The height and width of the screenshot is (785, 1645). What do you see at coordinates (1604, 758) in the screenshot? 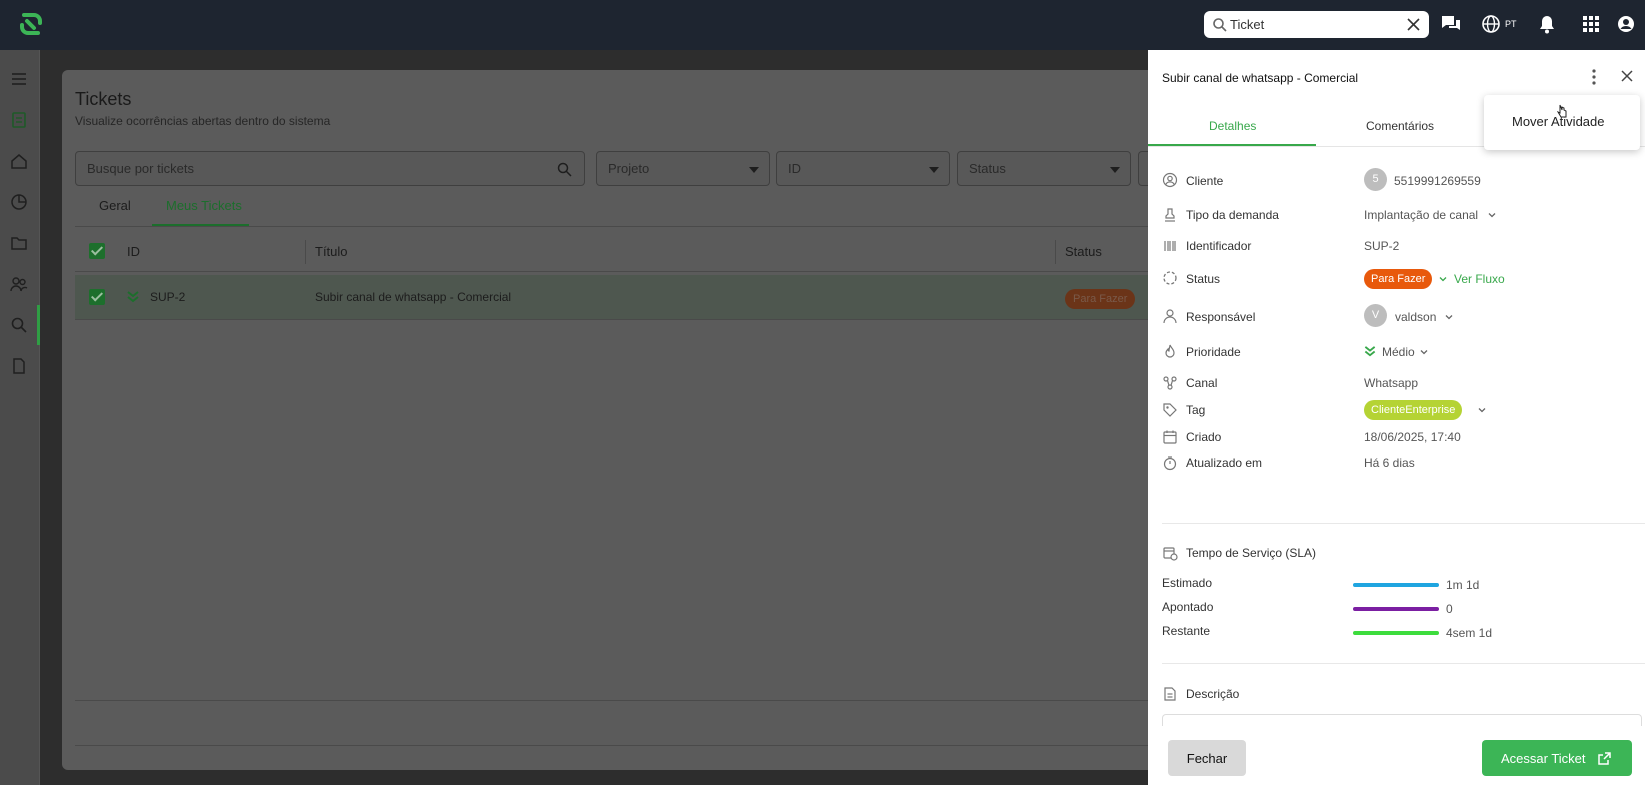
I see `external-link-icon` at bounding box center [1604, 758].